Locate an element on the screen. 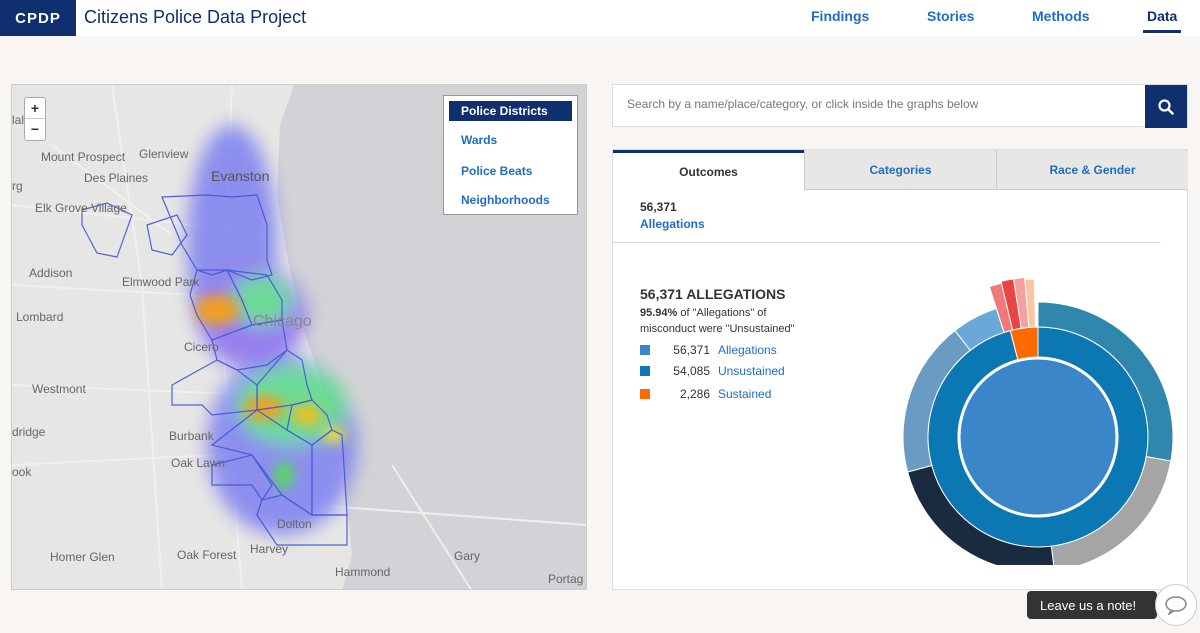  place-label: Harvey is located at coordinates (269, 549).